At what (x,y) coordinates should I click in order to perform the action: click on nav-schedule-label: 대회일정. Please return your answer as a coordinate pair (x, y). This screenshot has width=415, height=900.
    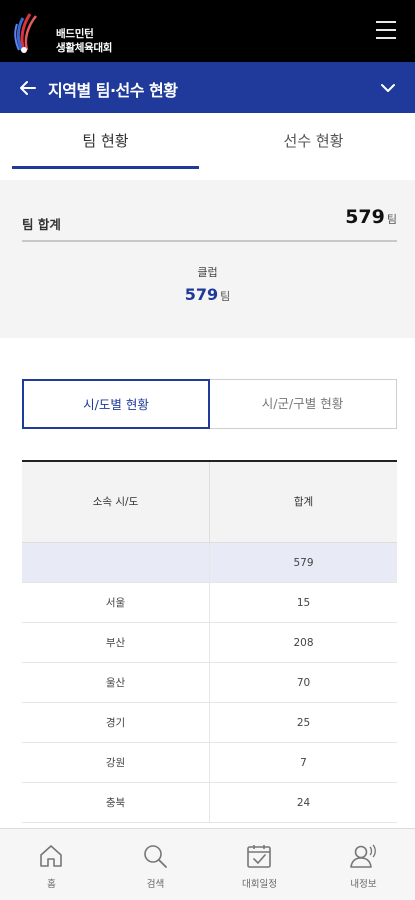
    Looking at the image, I should click on (259, 884).